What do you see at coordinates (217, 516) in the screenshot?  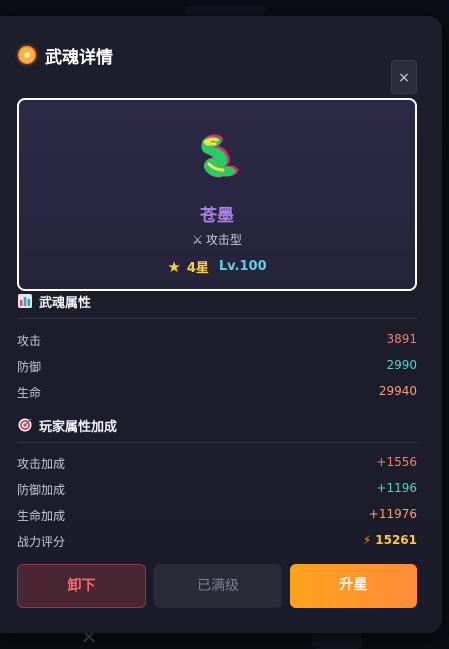 I see `bonus-row-health: 生命加成 +11976` at bounding box center [217, 516].